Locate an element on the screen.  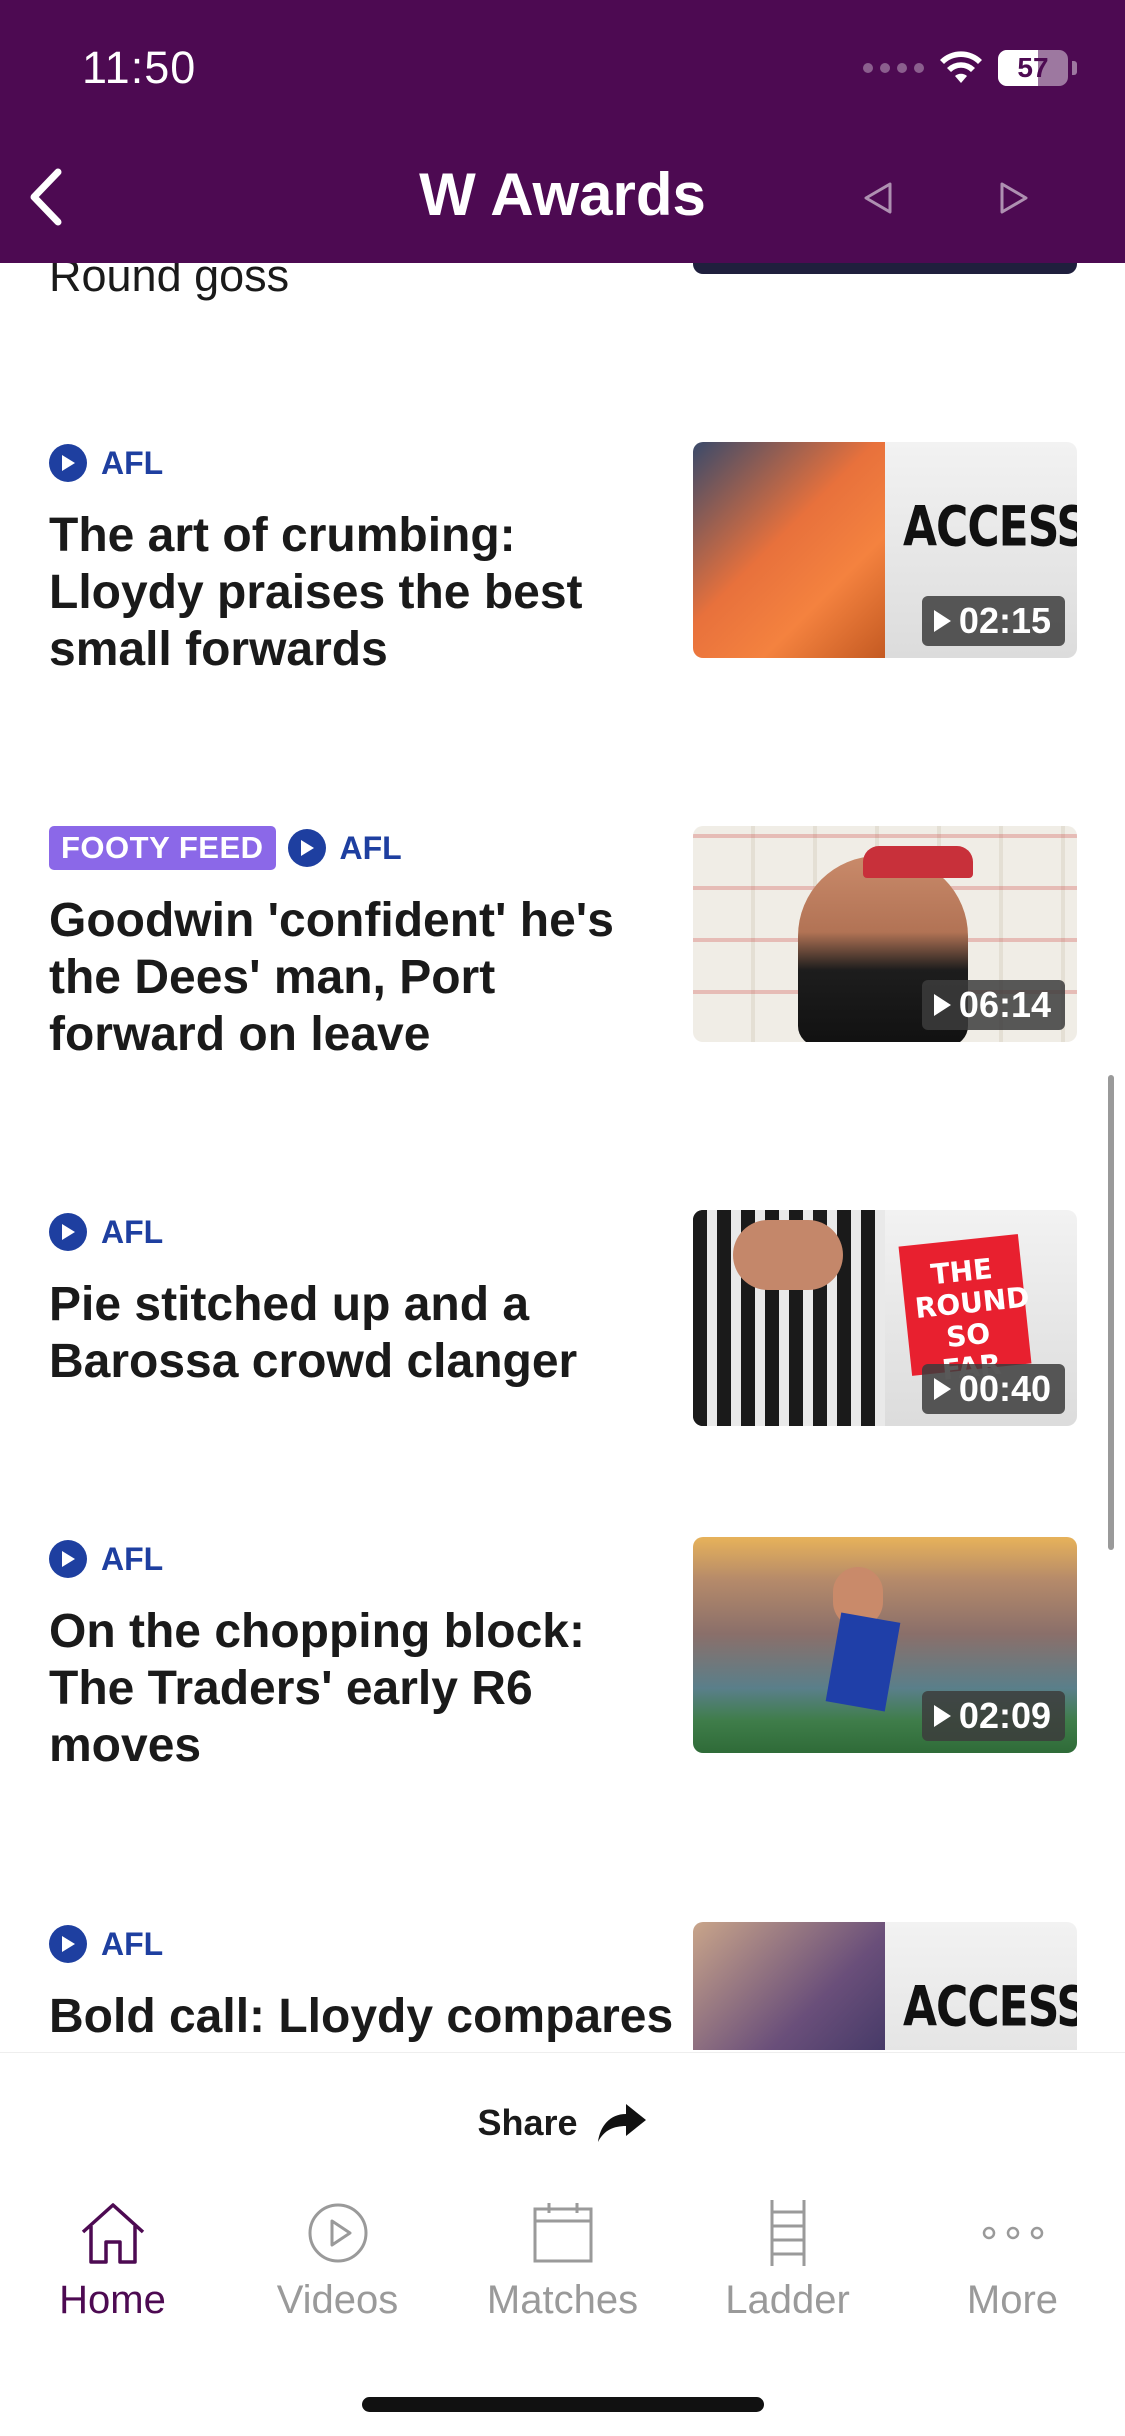
tab-label: Ladder is located at coordinates (787, 2300).